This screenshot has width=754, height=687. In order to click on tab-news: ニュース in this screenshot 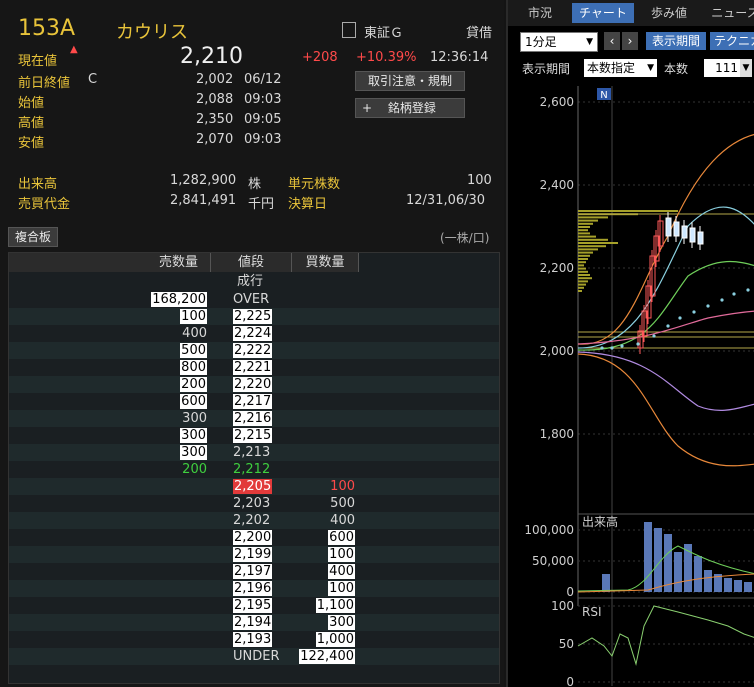, I will do `click(729, 13)`.